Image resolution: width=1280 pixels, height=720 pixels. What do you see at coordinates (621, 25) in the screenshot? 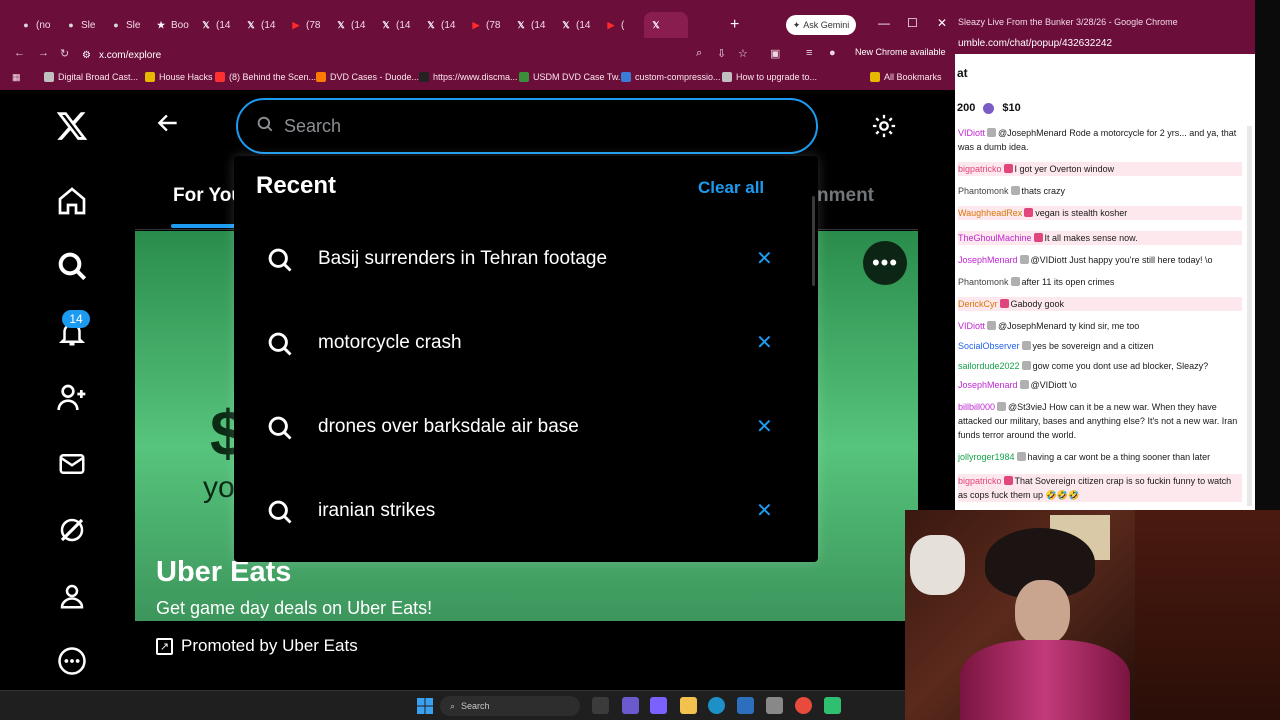
I see `browser-tab: ▶(` at bounding box center [621, 25].